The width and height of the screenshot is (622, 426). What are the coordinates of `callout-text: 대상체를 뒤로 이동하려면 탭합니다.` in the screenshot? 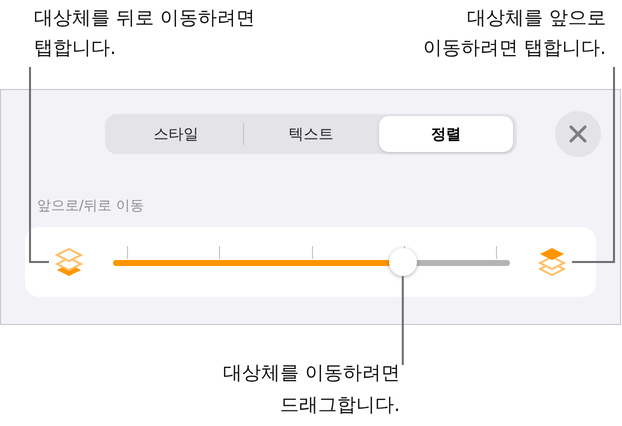 It's located at (144, 33).